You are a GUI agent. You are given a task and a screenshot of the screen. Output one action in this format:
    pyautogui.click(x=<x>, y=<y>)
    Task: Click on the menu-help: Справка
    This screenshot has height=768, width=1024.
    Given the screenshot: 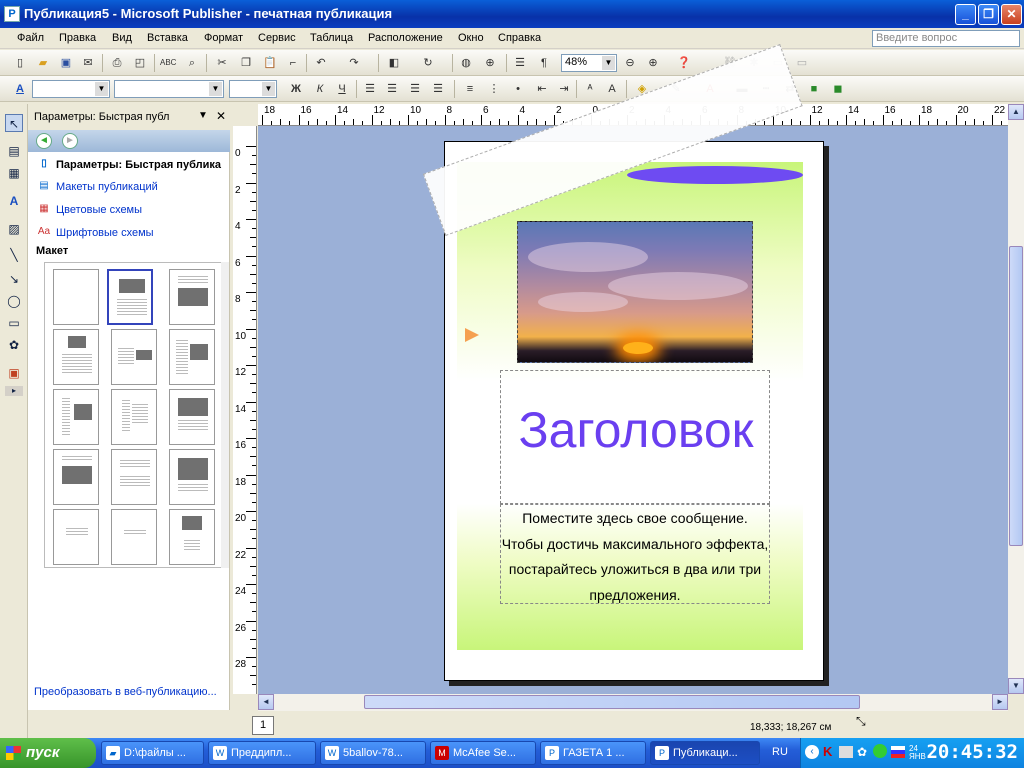 What is the action you would take?
    pyautogui.click(x=519, y=38)
    